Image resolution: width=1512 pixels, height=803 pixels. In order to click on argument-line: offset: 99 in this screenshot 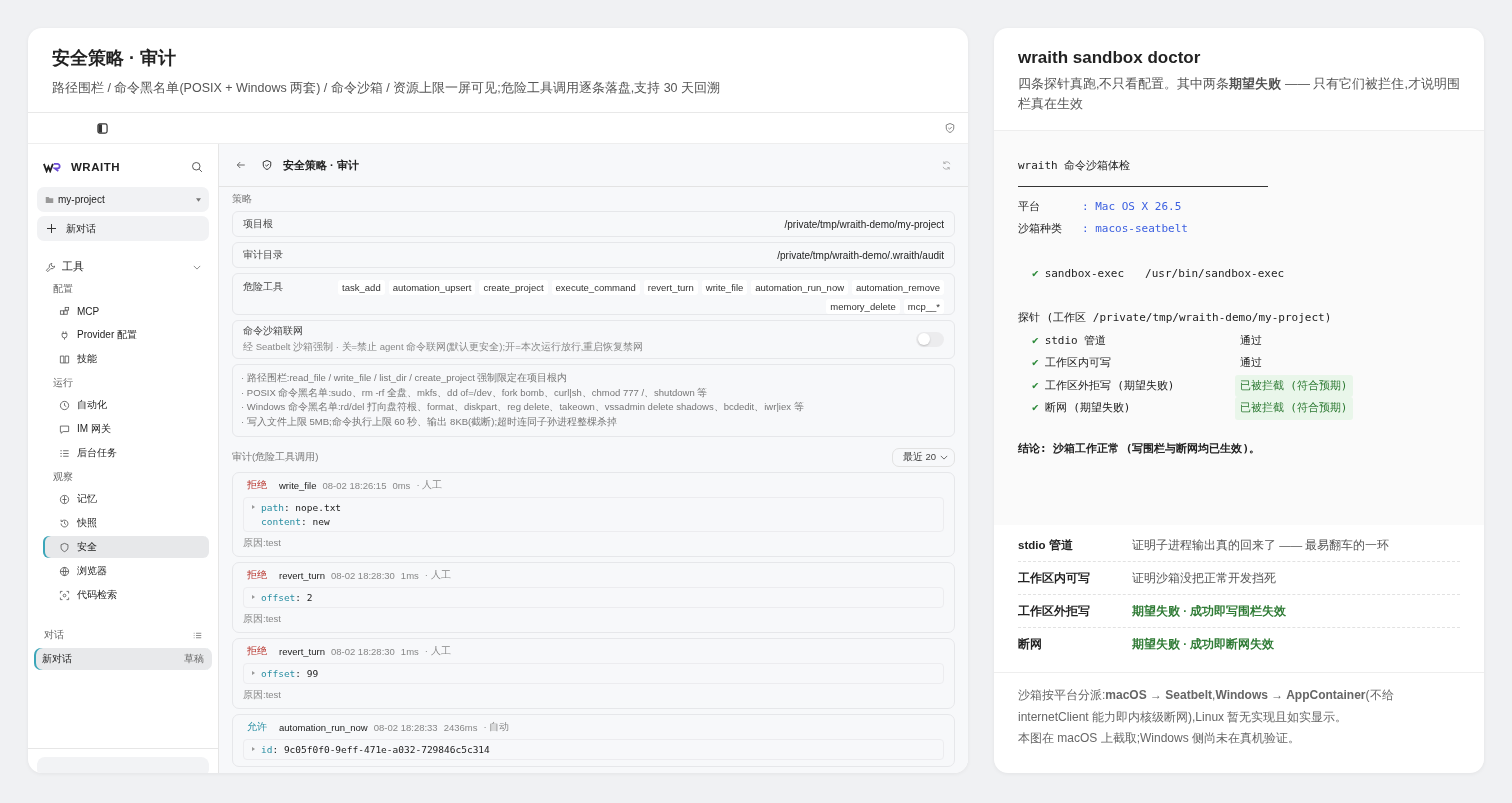, I will do `click(290, 673)`.